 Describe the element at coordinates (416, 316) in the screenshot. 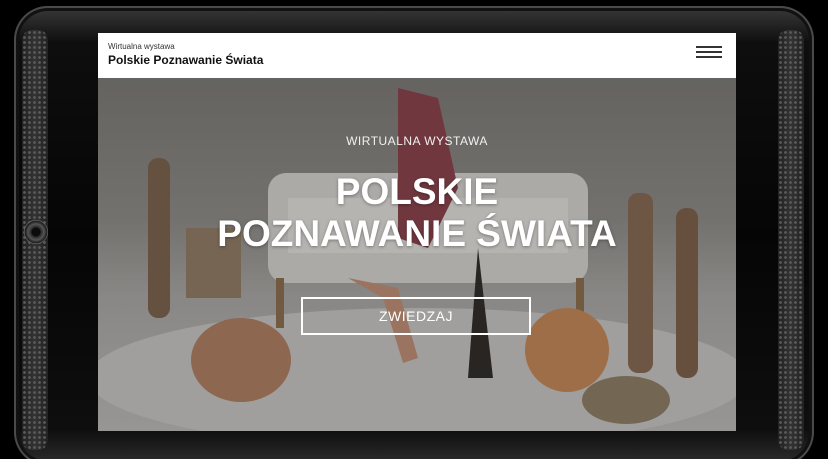

I see `zwiedzaj-button: ZWIEDZAJ` at that location.